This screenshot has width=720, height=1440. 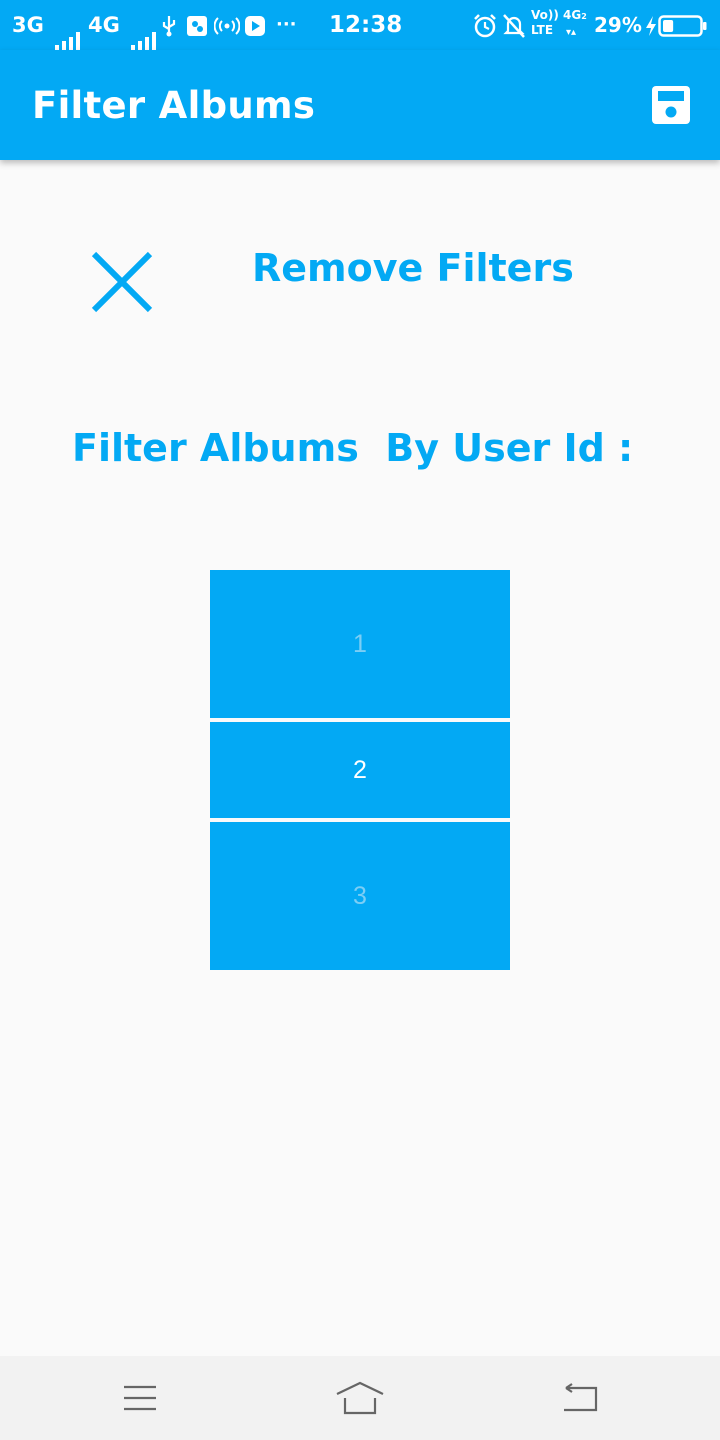 I want to click on page-title: Filter Albums, so click(x=174, y=105).